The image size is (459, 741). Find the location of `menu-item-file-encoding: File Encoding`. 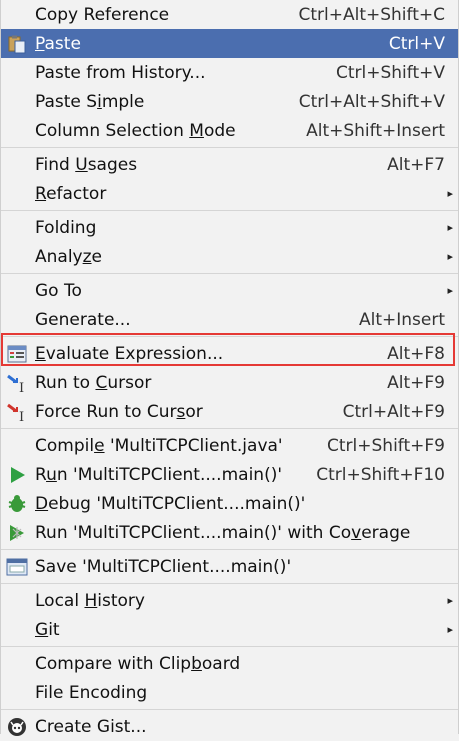

menu-item-file-encoding: File Encoding is located at coordinates (229, 692).